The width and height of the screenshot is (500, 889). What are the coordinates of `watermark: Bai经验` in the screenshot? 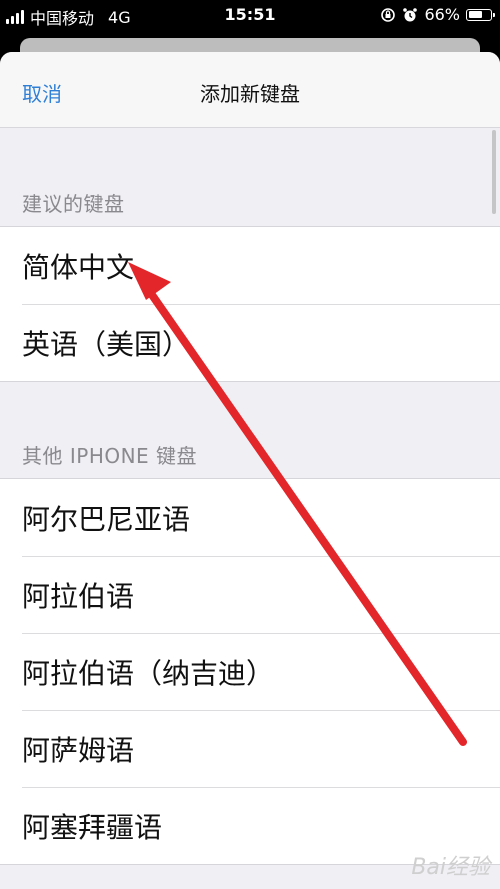 It's located at (450, 867).